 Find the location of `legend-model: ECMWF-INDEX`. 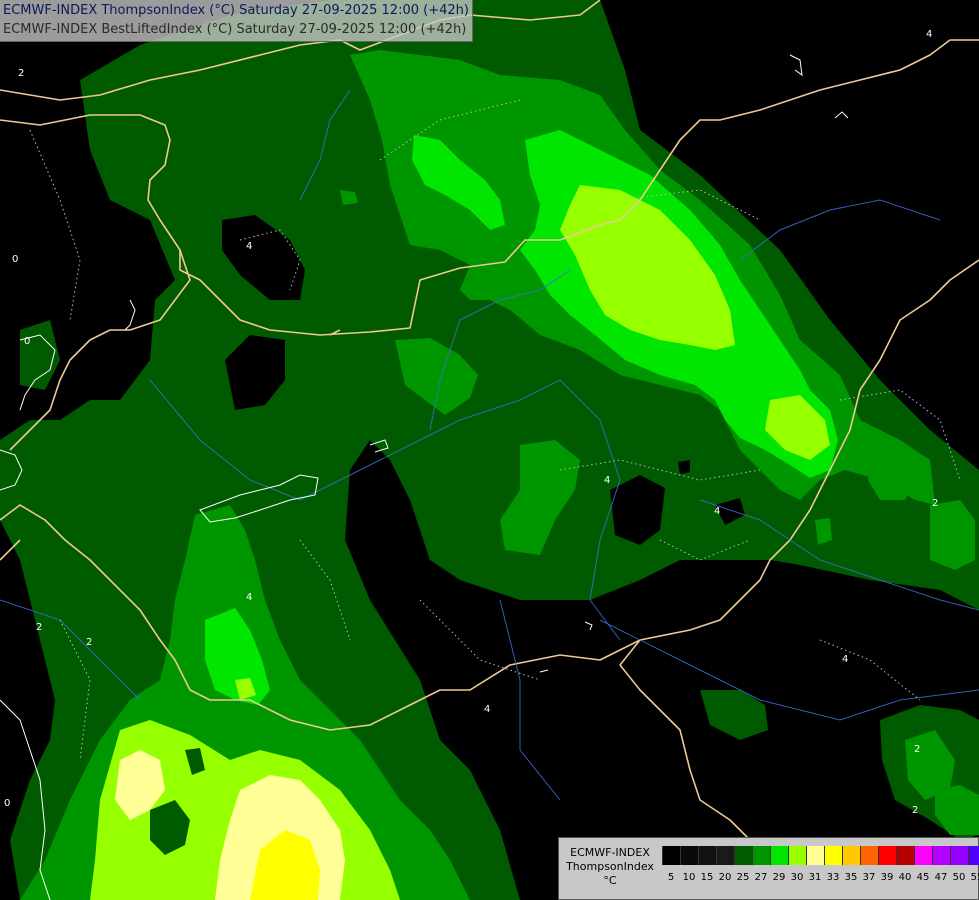

legend-model: ECMWF-INDEX is located at coordinates (610, 852).